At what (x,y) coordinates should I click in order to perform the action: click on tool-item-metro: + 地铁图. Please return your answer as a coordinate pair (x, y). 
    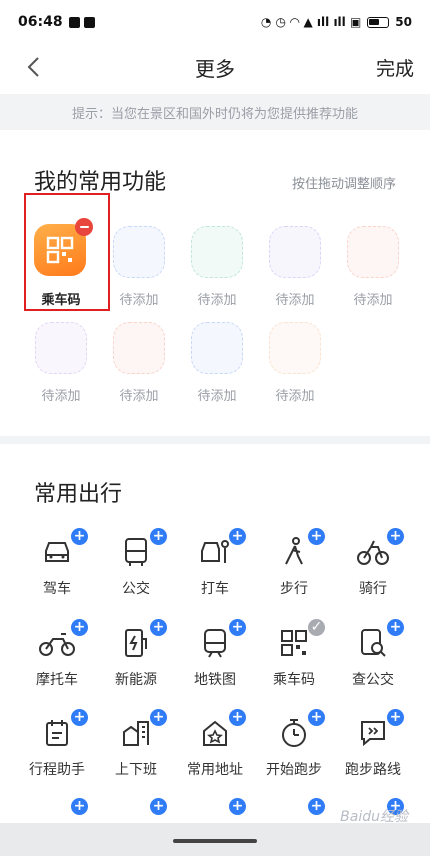
    Looking at the image, I should click on (215, 662).